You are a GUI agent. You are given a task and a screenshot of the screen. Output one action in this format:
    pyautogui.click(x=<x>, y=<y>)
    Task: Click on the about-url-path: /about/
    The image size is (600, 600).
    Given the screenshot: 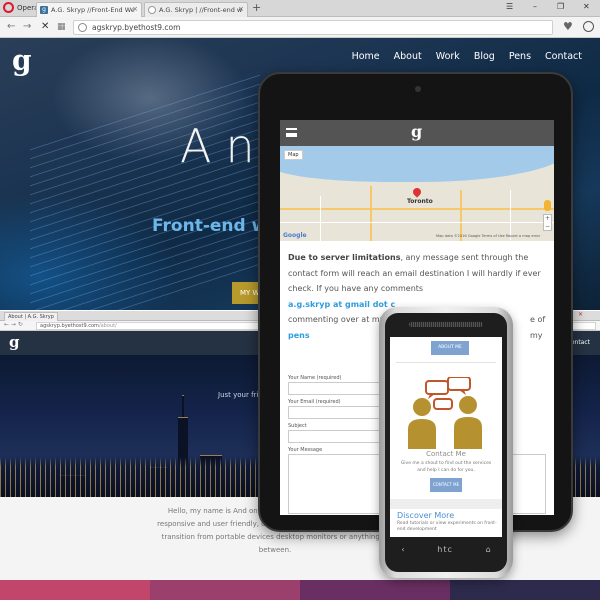 What is the action you would take?
    pyautogui.click(x=107, y=326)
    